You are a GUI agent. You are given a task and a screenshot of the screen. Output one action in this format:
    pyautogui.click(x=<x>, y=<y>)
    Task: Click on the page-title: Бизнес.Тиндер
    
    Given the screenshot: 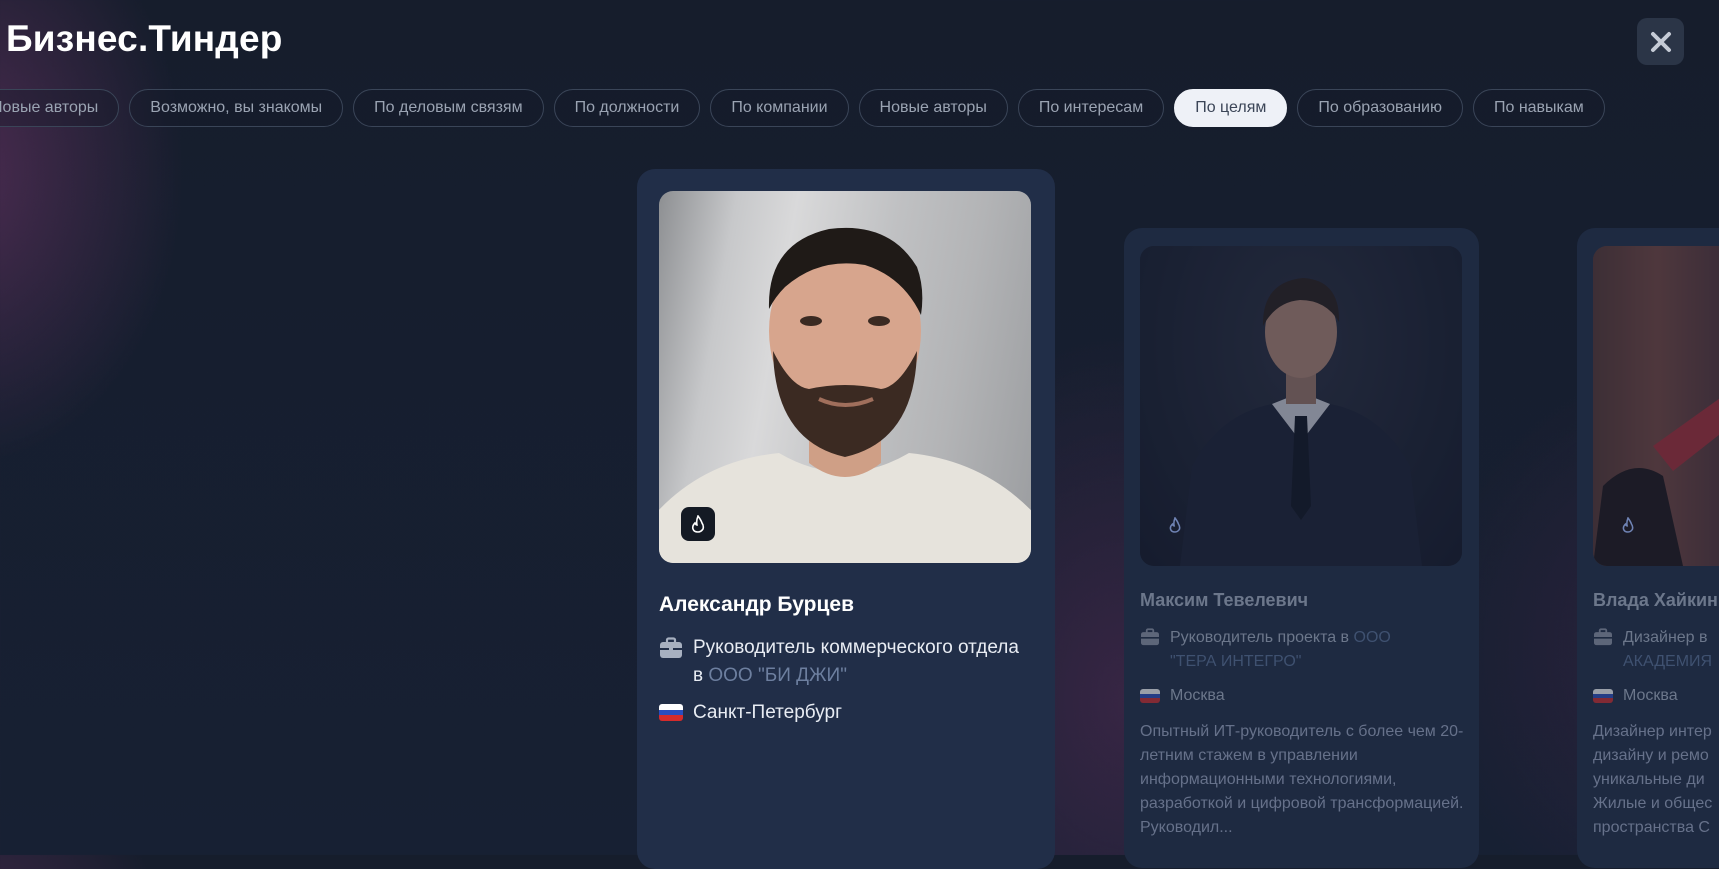 What is the action you would take?
    pyautogui.click(x=144, y=38)
    